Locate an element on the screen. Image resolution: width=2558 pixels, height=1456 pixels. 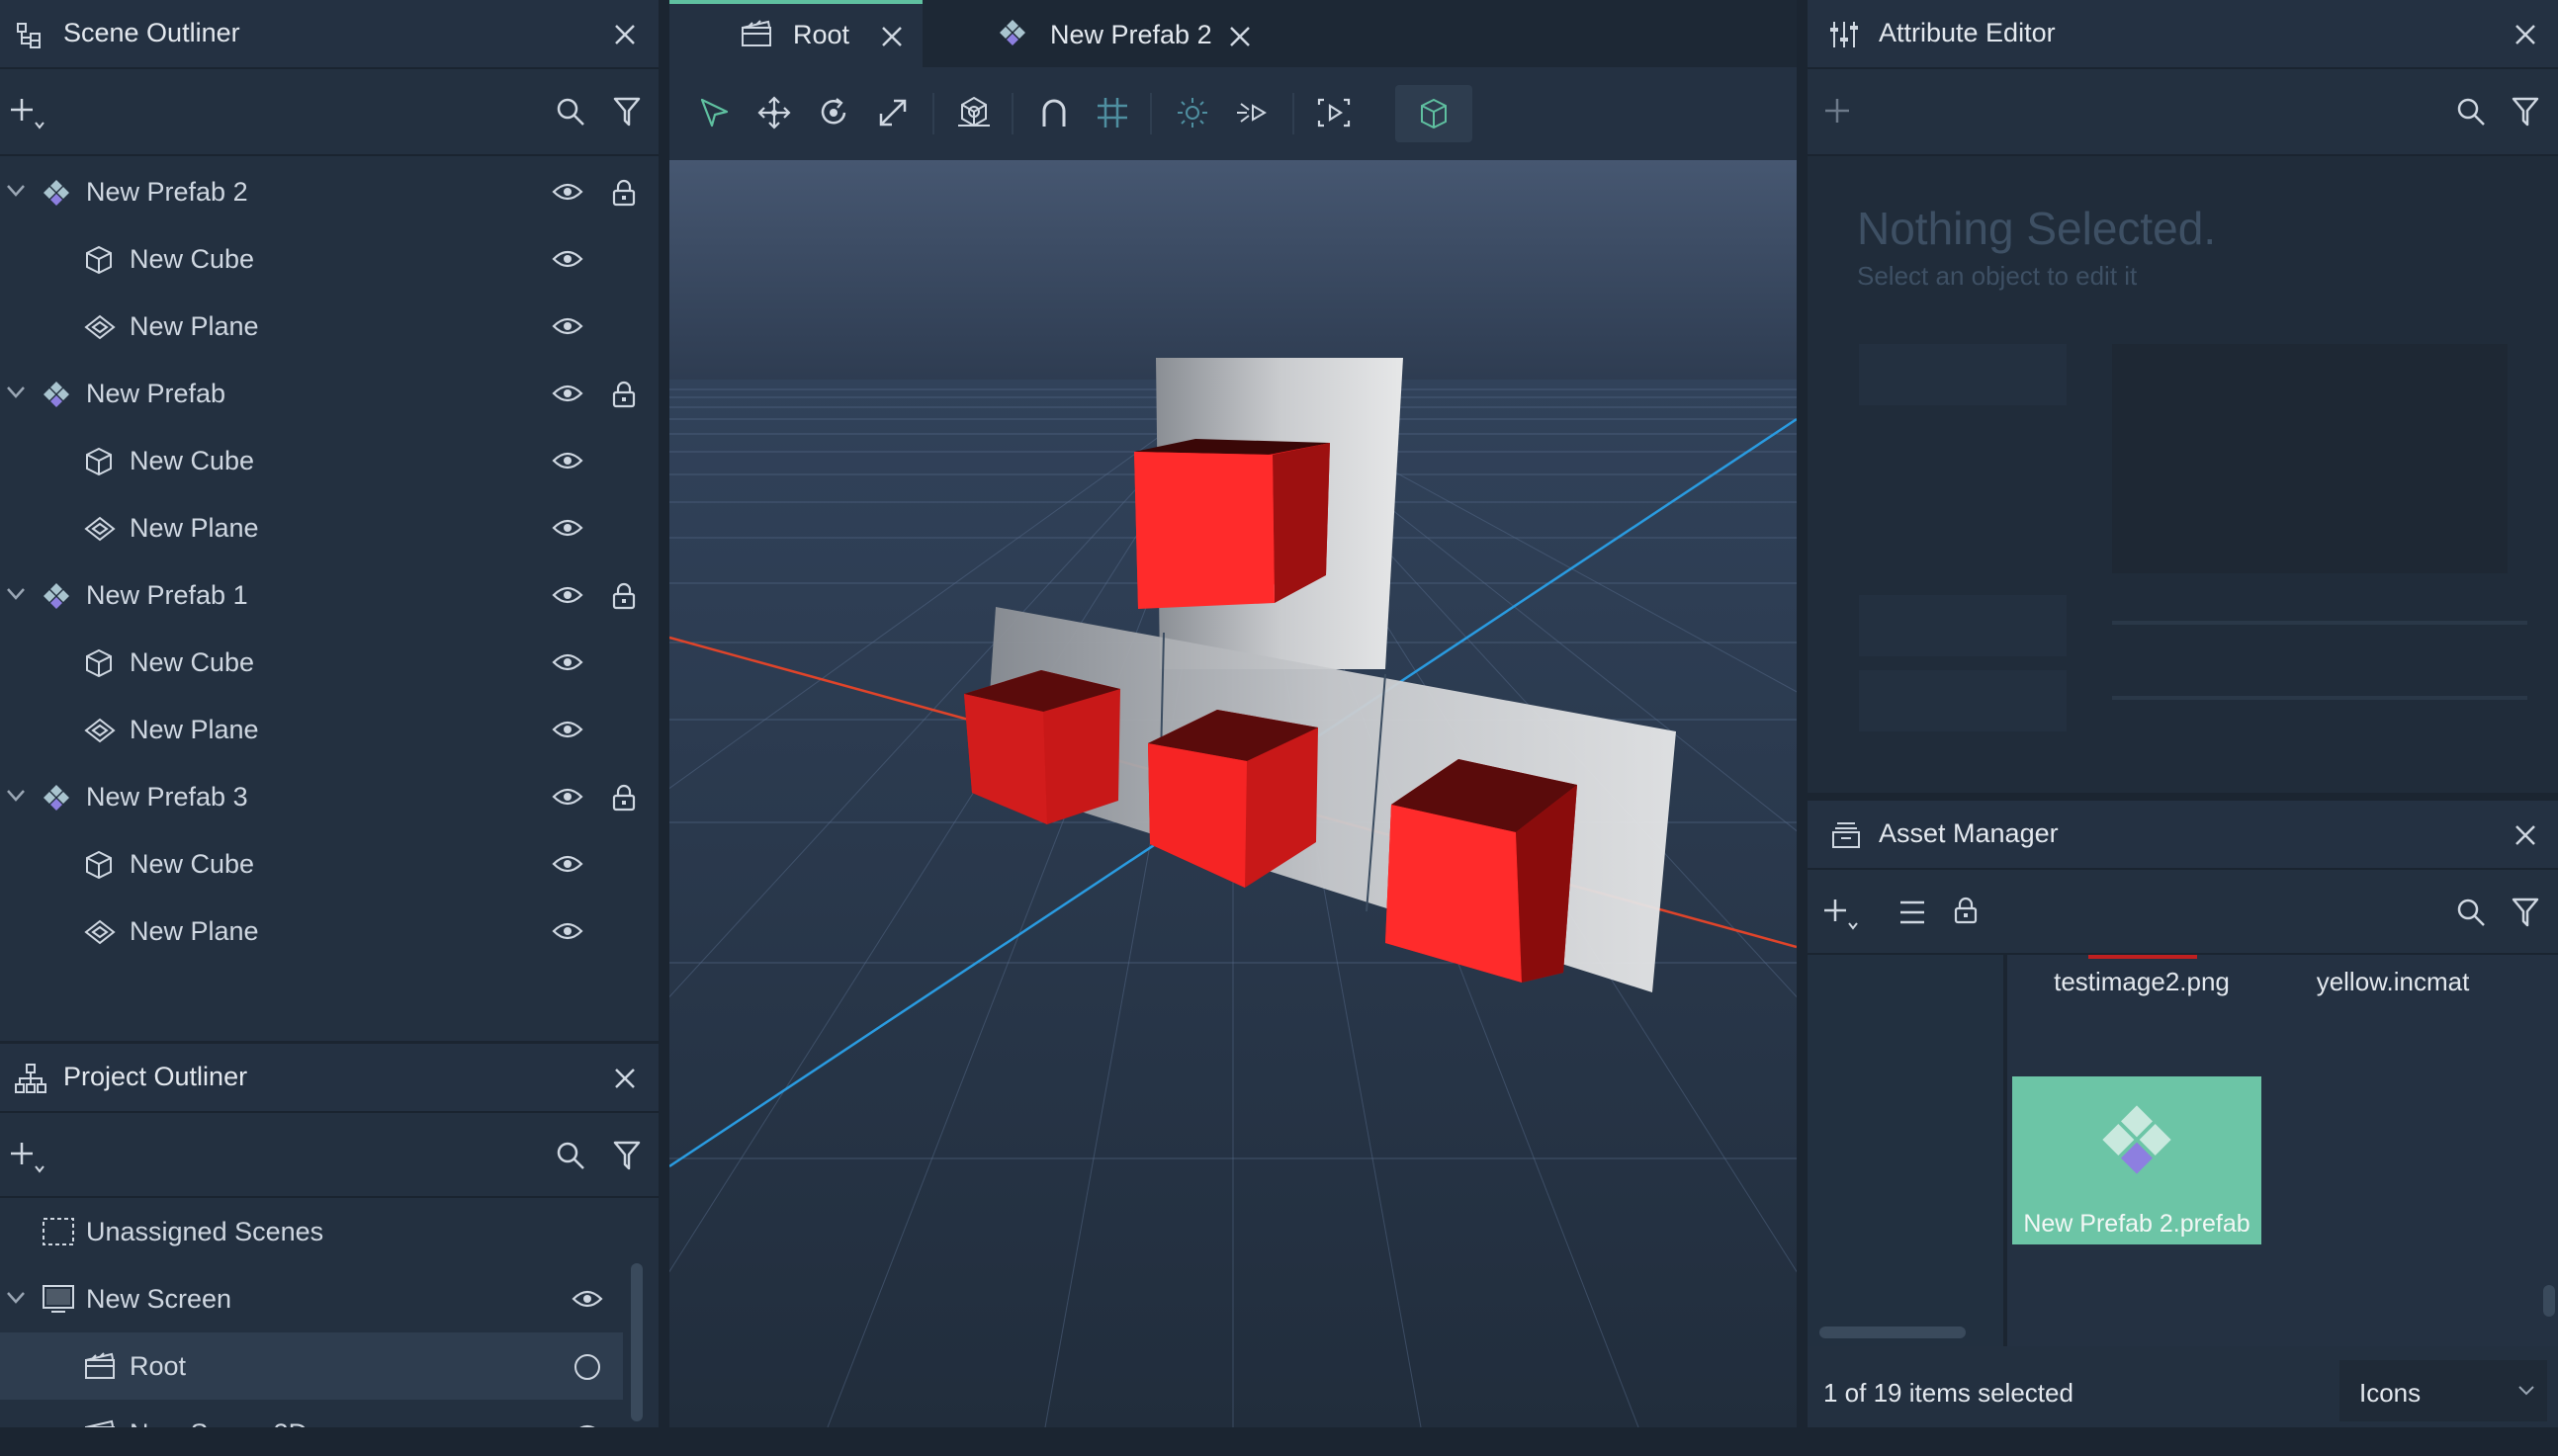
list-view-icon is located at coordinates (1912, 912).